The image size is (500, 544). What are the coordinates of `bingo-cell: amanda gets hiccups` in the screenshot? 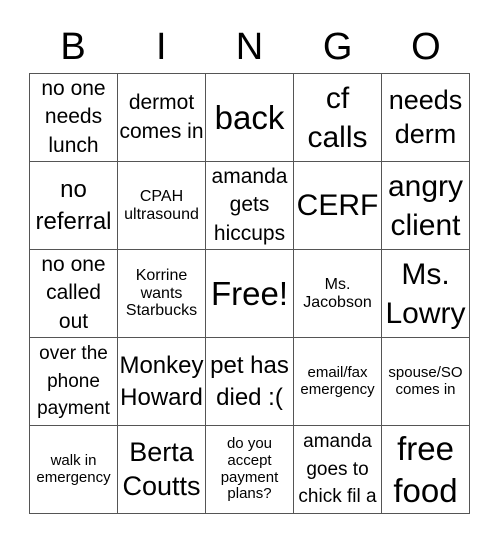 It's located at (250, 206).